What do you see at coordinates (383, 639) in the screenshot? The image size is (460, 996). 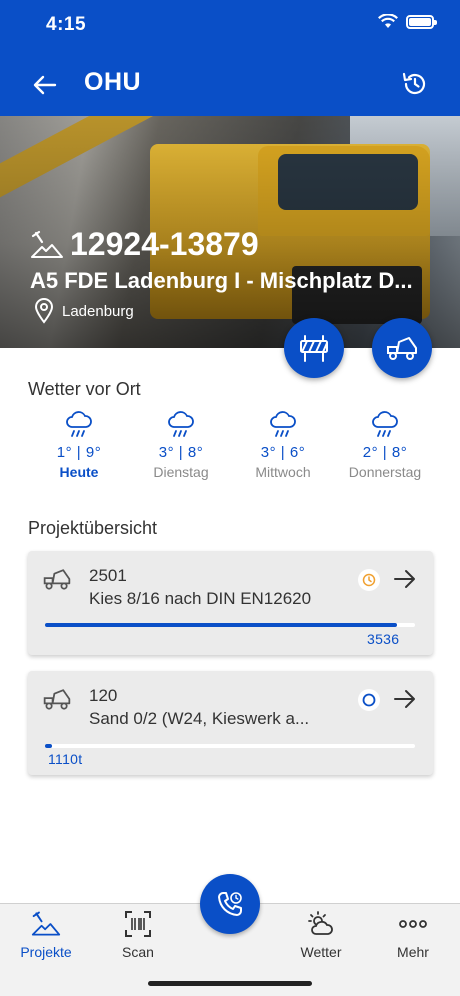 I see `item-quantity: 3536` at bounding box center [383, 639].